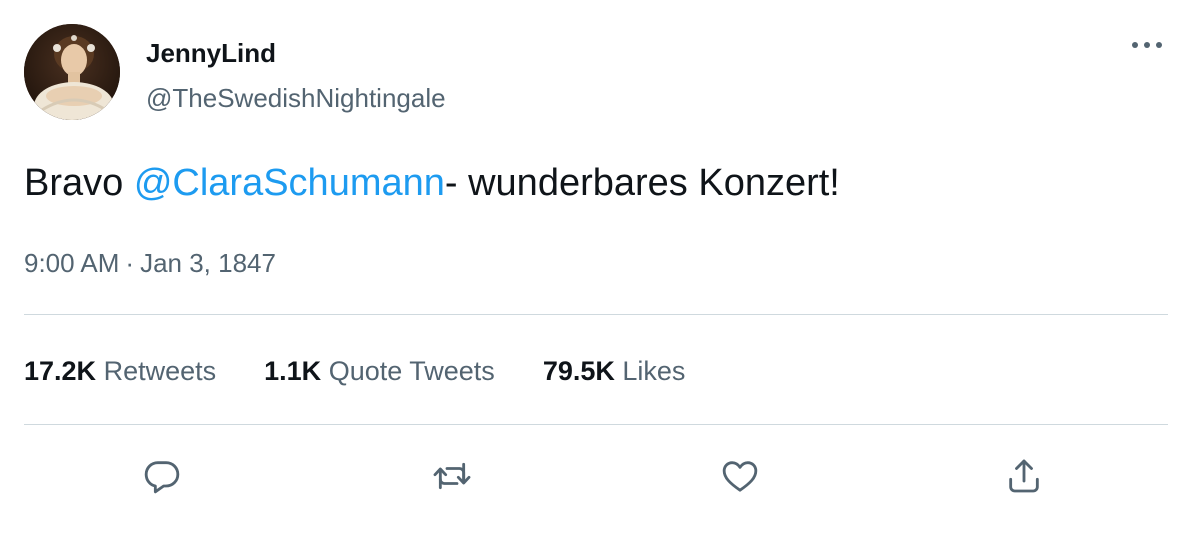  Describe the element at coordinates (596, 476) in the screenshot. I see `action-bar` at that location.